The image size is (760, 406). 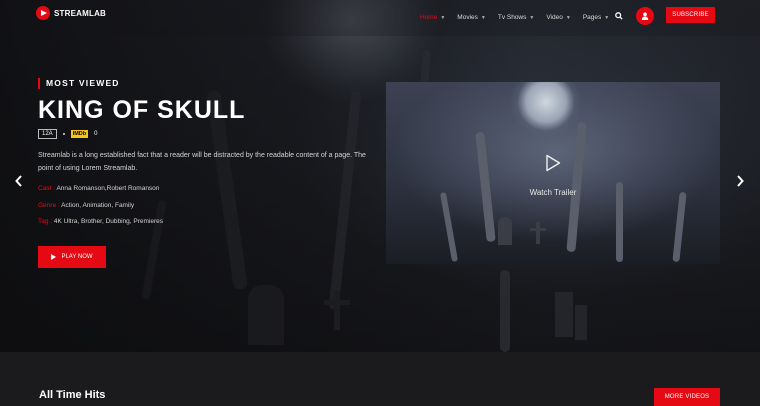 What do you see at coordinates (98, 205) in the screenshot?
I see `genre-value: Action, Animation, Family` at bounding box center [98, 205].